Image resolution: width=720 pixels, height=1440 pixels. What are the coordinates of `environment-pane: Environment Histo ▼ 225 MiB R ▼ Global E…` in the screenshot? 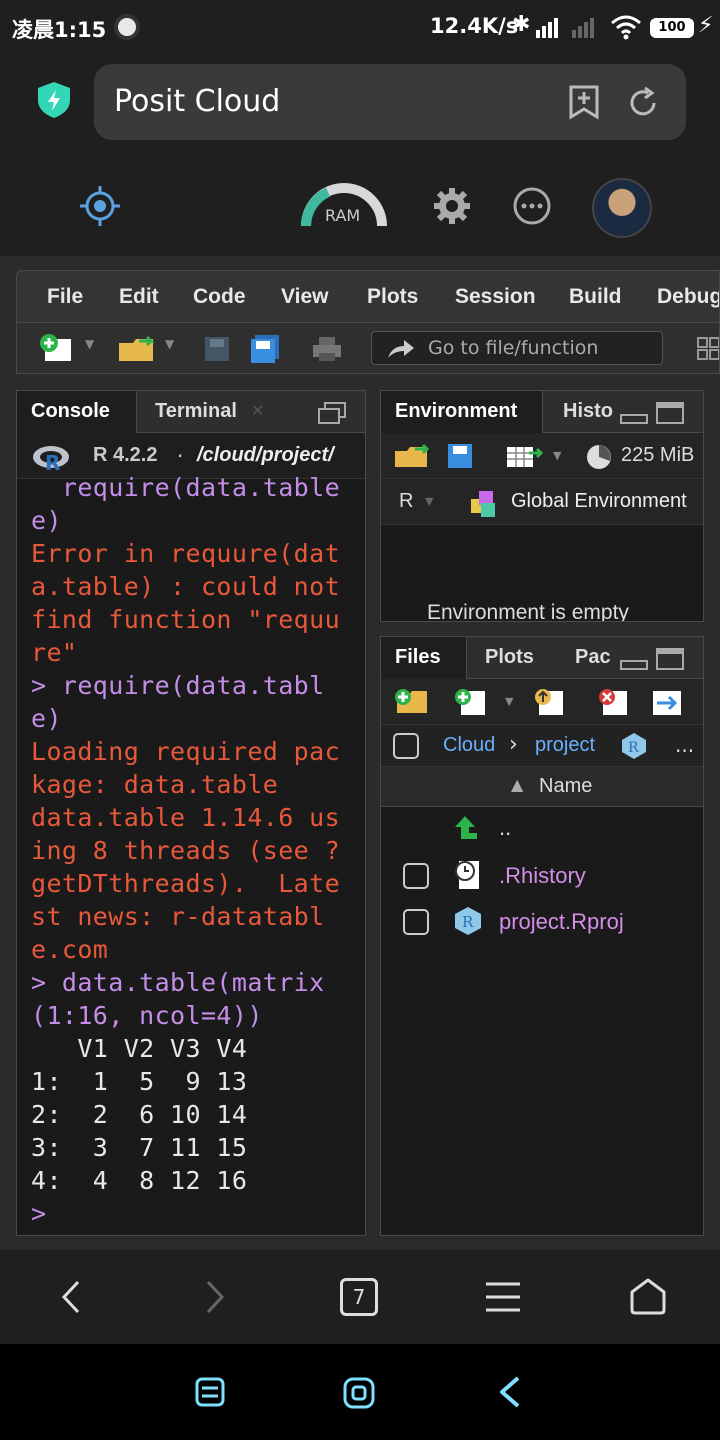 It's located at (542, 506).